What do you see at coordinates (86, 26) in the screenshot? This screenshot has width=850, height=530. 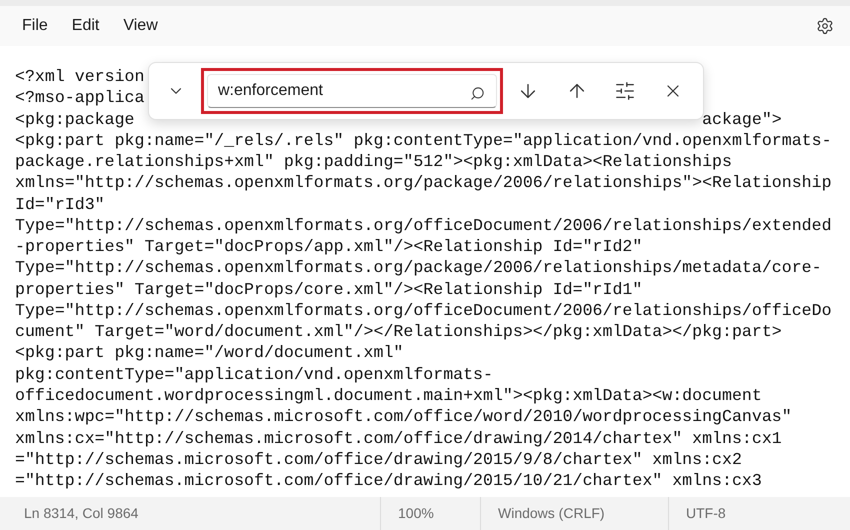 I see `menu-item: Edit` at bounding box center [86, 26].